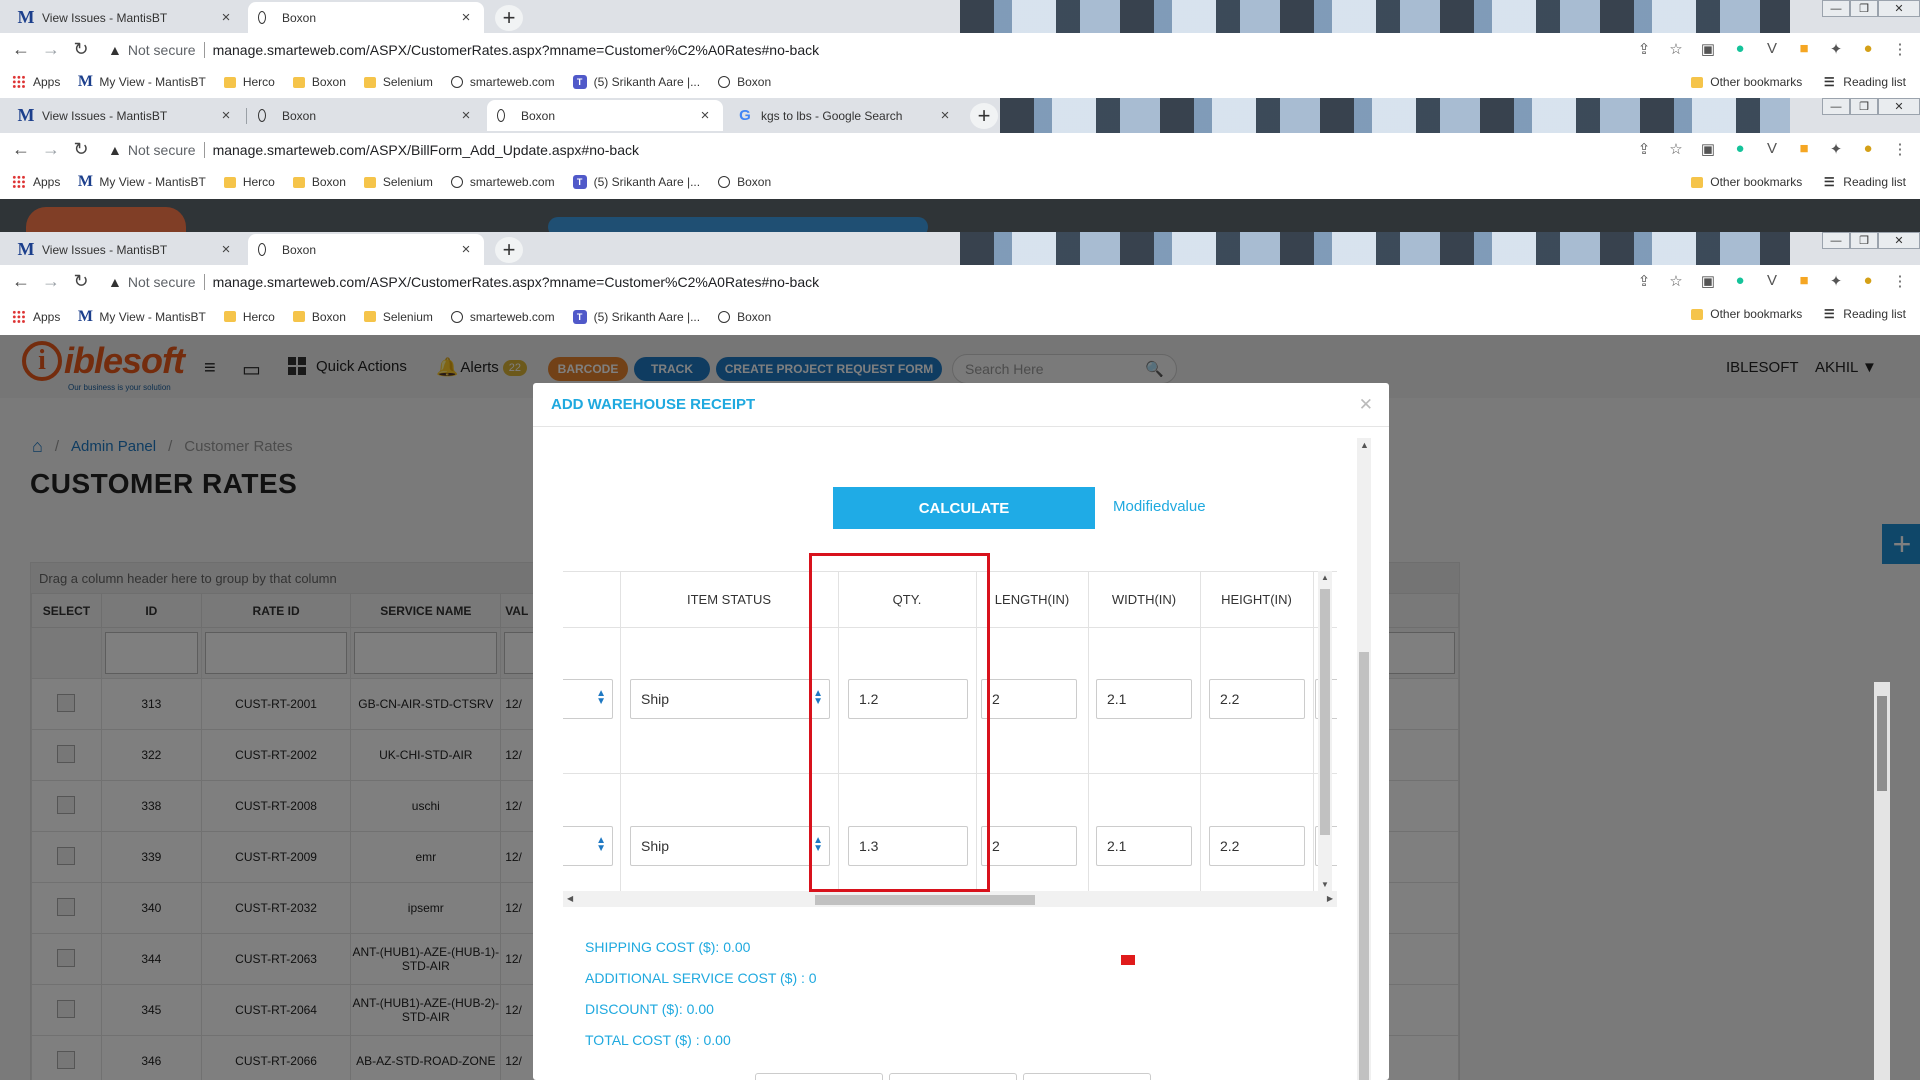 The height and width of the screenshot is (1080, 1920). Describe the element at coordinates (950, 899) in the screenshot. I see `items-horizontal-scrollbar: ◀ ▶` at that location.